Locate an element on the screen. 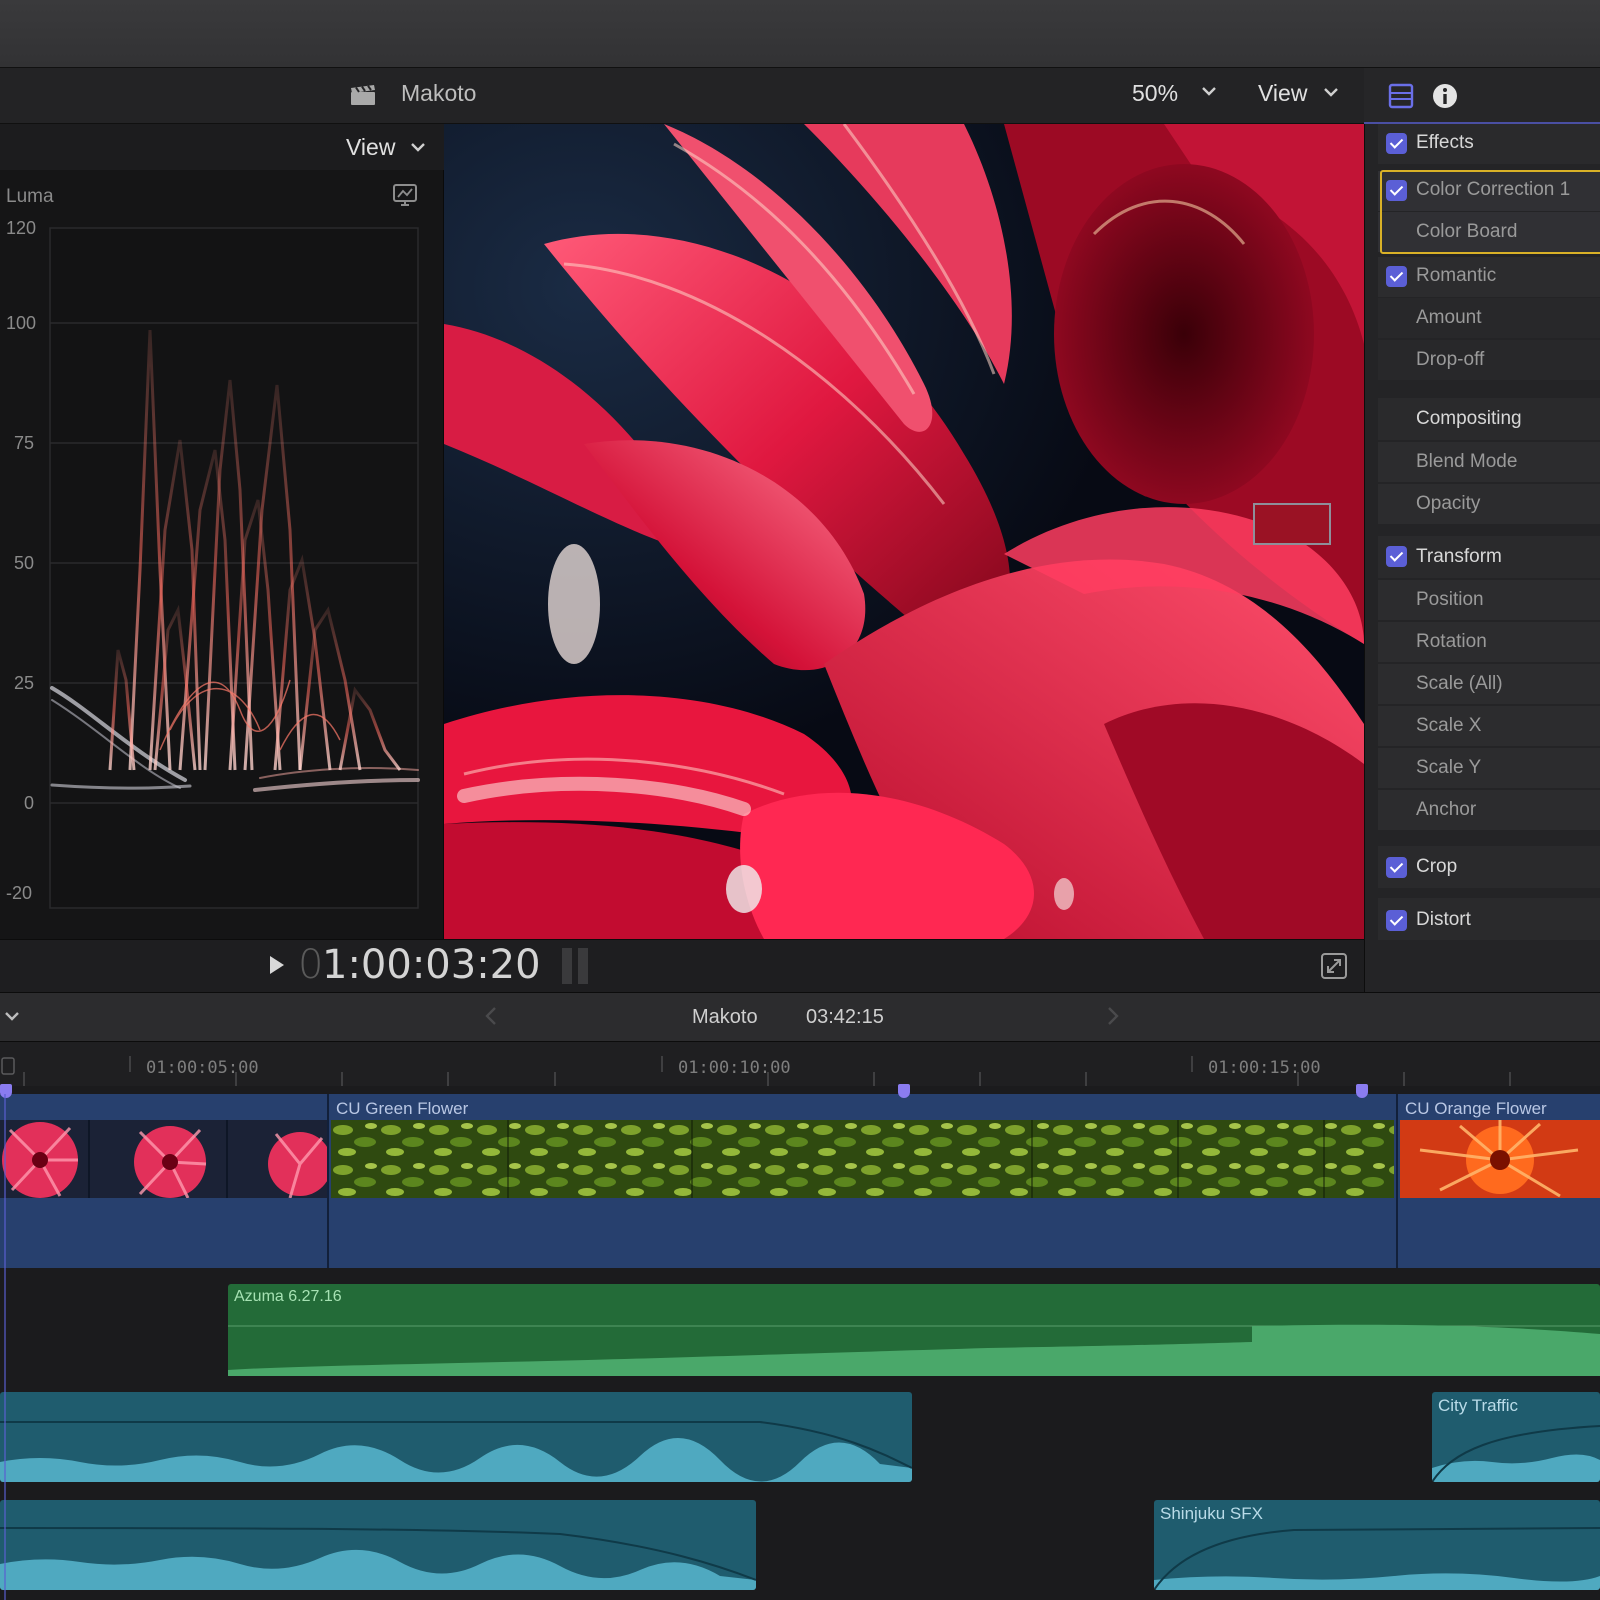 The height and width of the screenshot is (1600, 1600). scope-view-menu: View is located at coordinates (370, 147).